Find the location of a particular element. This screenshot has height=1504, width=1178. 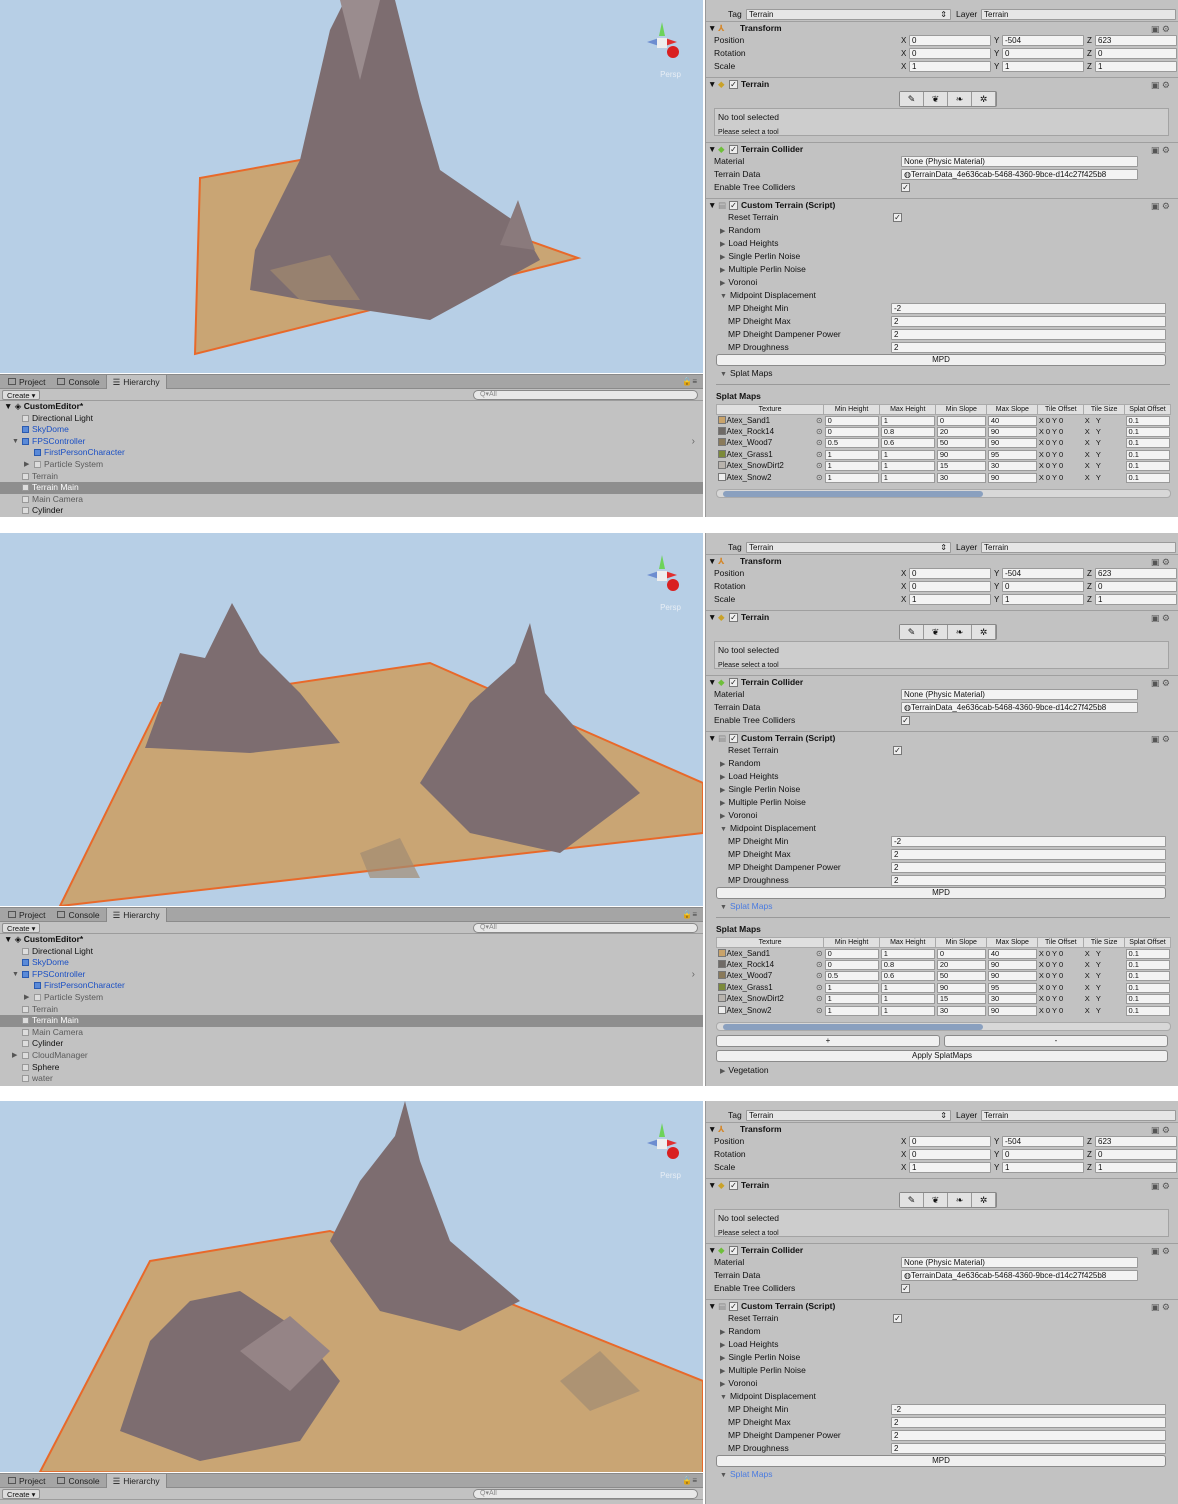

hierarchy-item: ▼ FPSController › is located at coordinates (351, 442).